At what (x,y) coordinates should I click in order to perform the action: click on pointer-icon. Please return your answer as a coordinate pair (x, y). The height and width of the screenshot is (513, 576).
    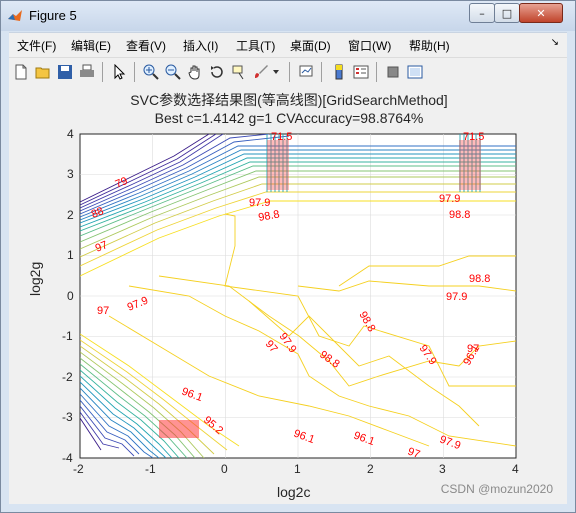
    Looking at the image, I should click on (119, 72).